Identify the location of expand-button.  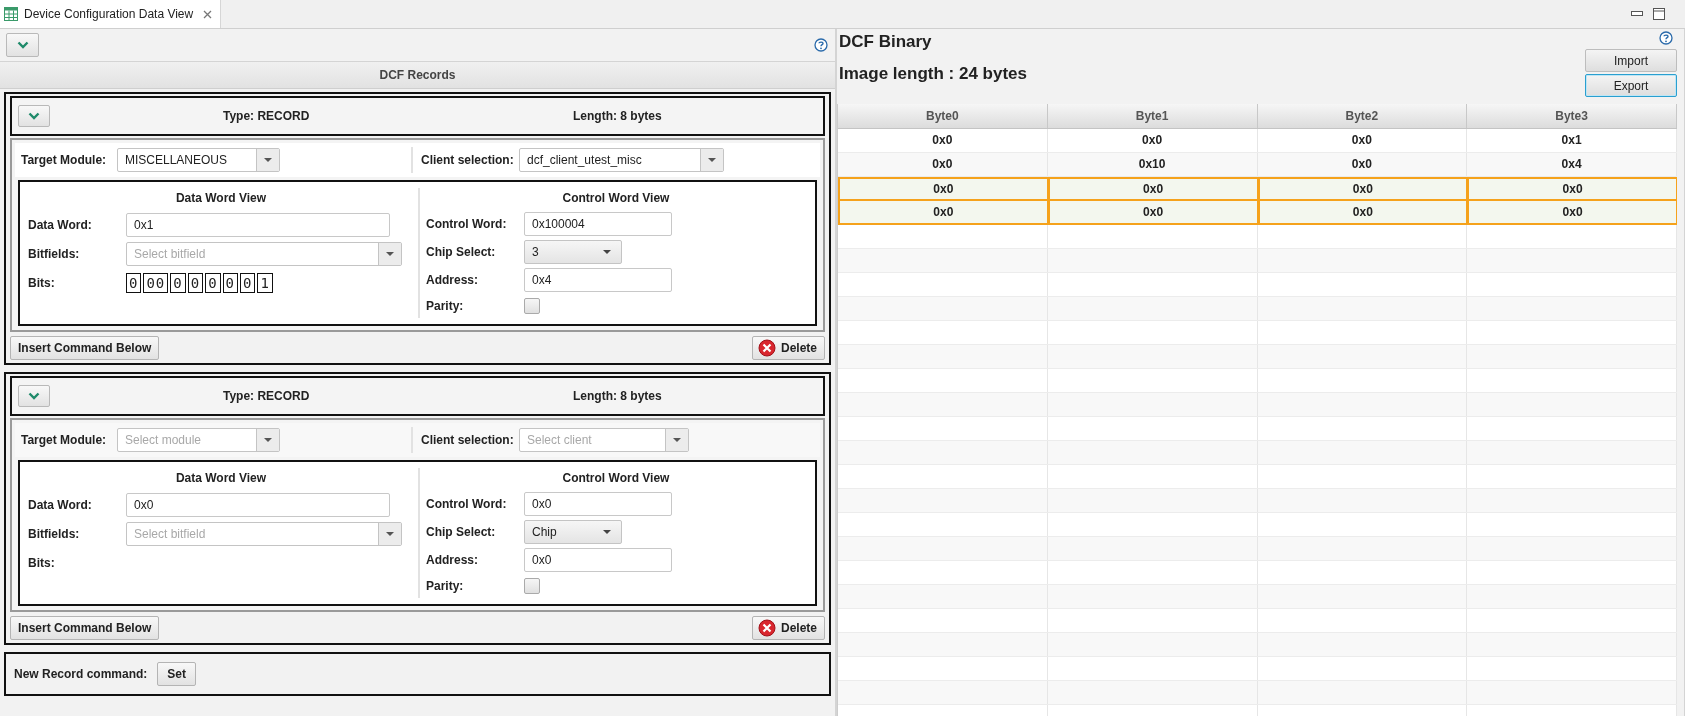
(22, 45).